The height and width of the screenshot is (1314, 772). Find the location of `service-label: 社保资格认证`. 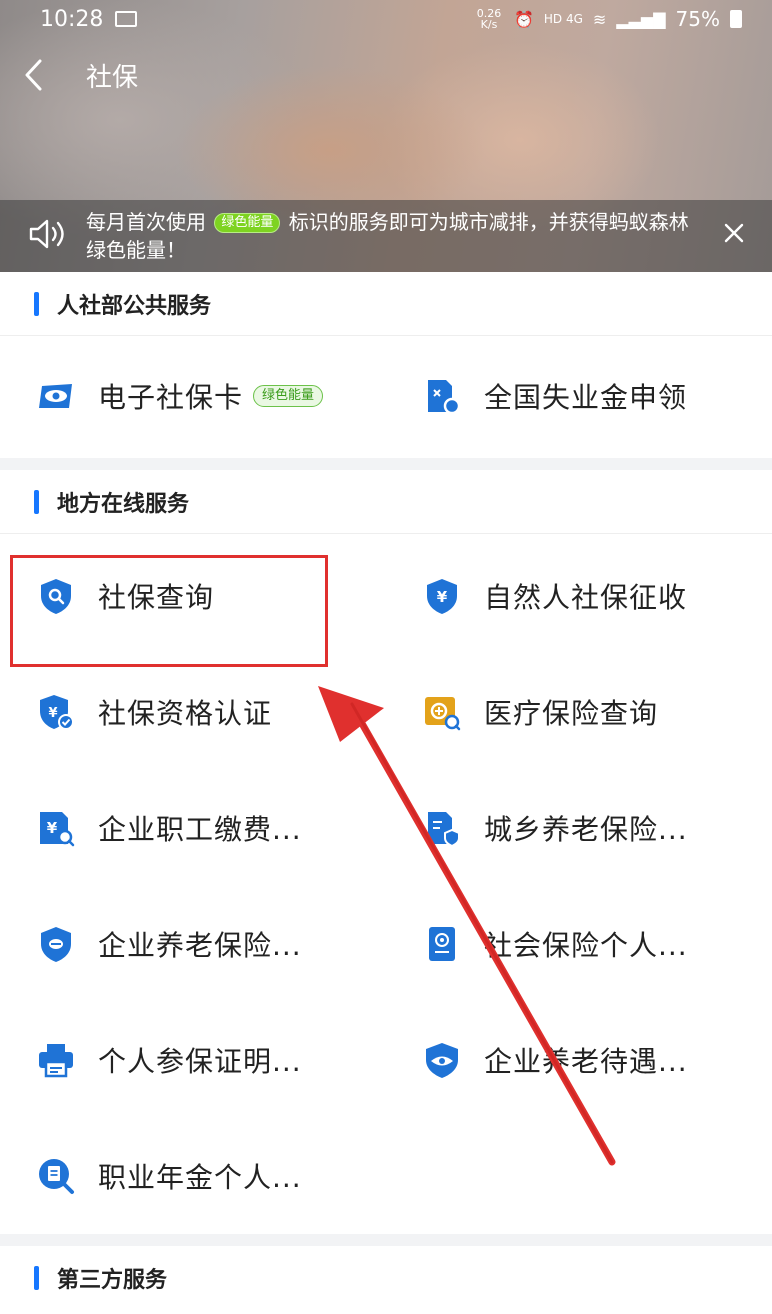

service-label: 社保资格认证 is located at coordinates (185, 713).